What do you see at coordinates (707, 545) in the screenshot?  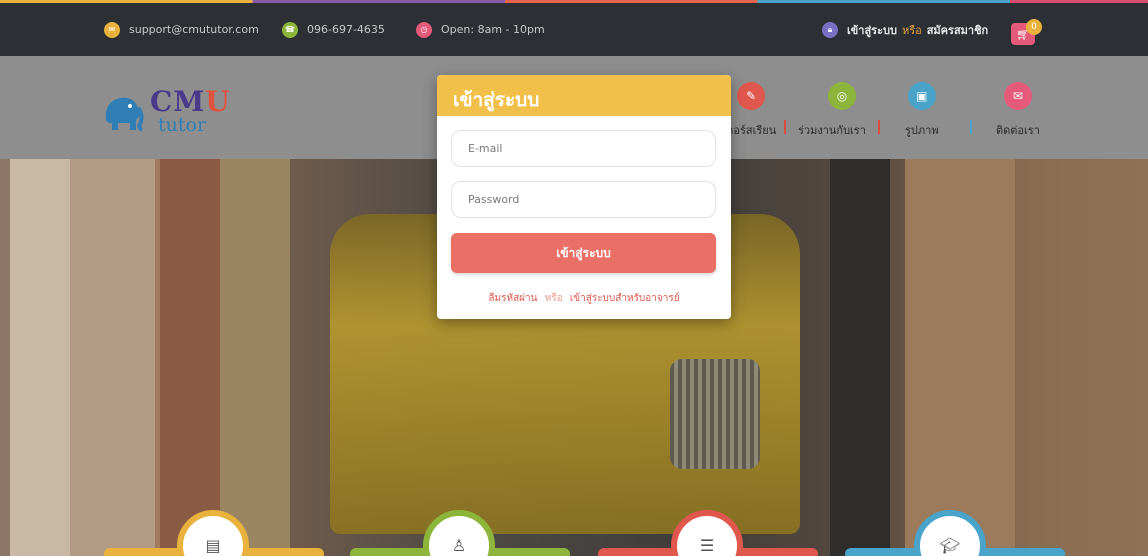 I see `list-icon: ☰` at bounding box center [707, 545].